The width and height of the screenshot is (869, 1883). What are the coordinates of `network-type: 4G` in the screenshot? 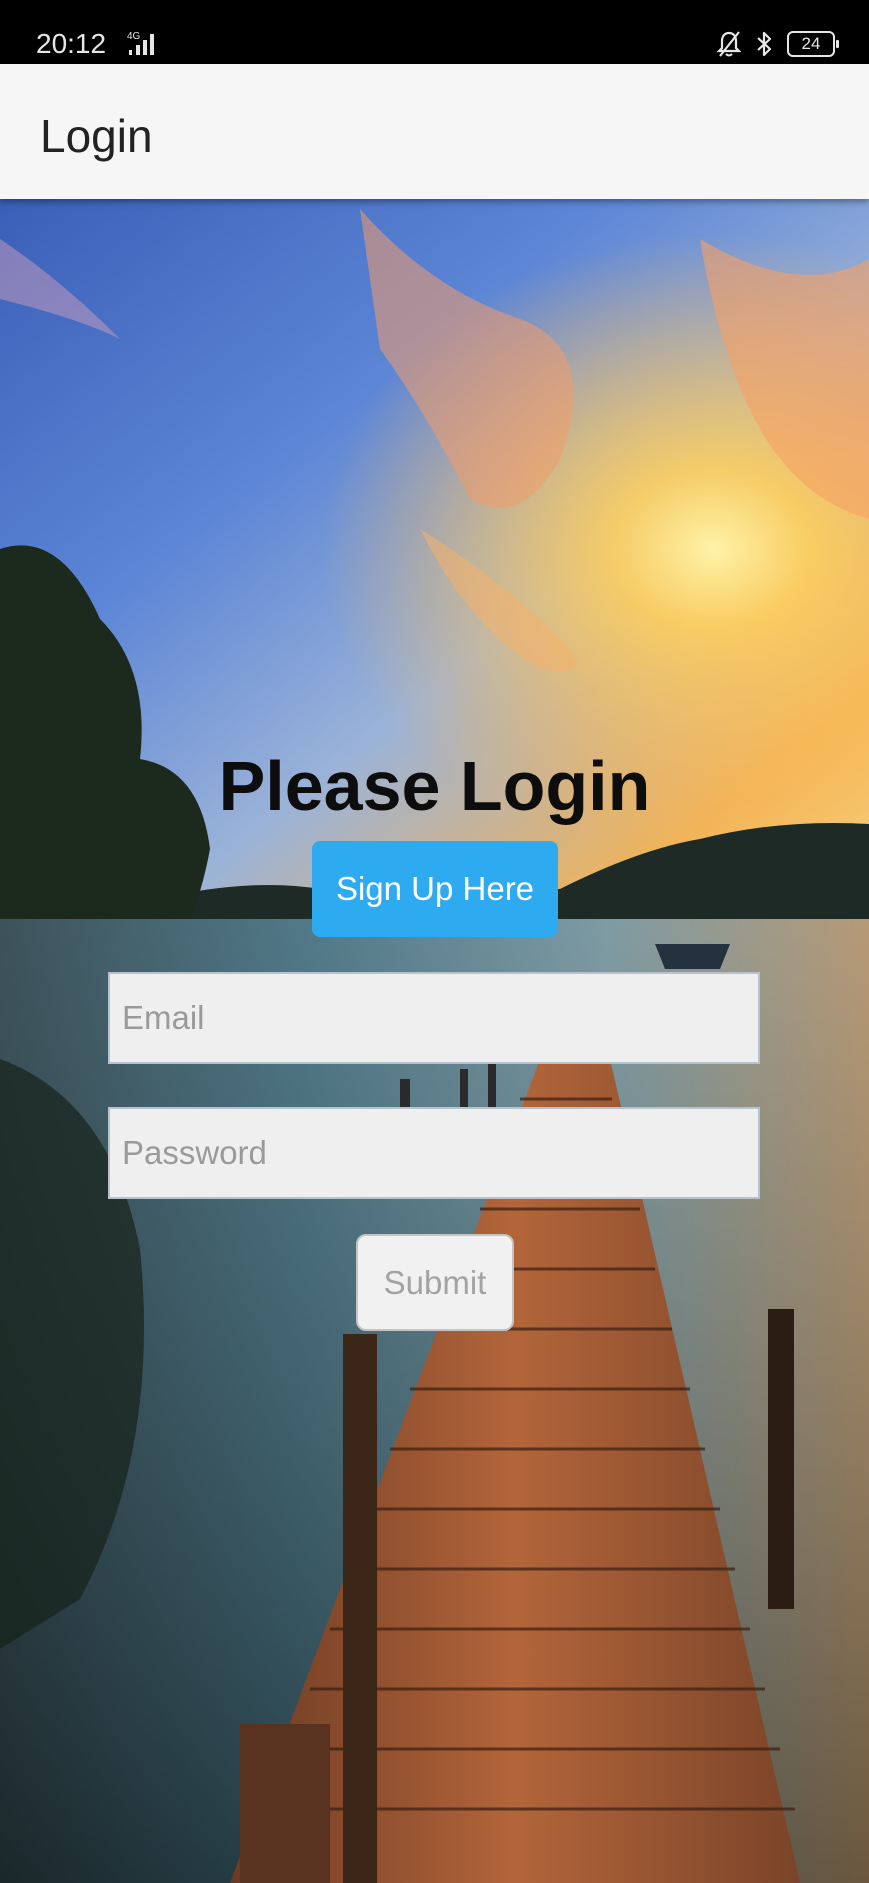 It's located at (134, 36).